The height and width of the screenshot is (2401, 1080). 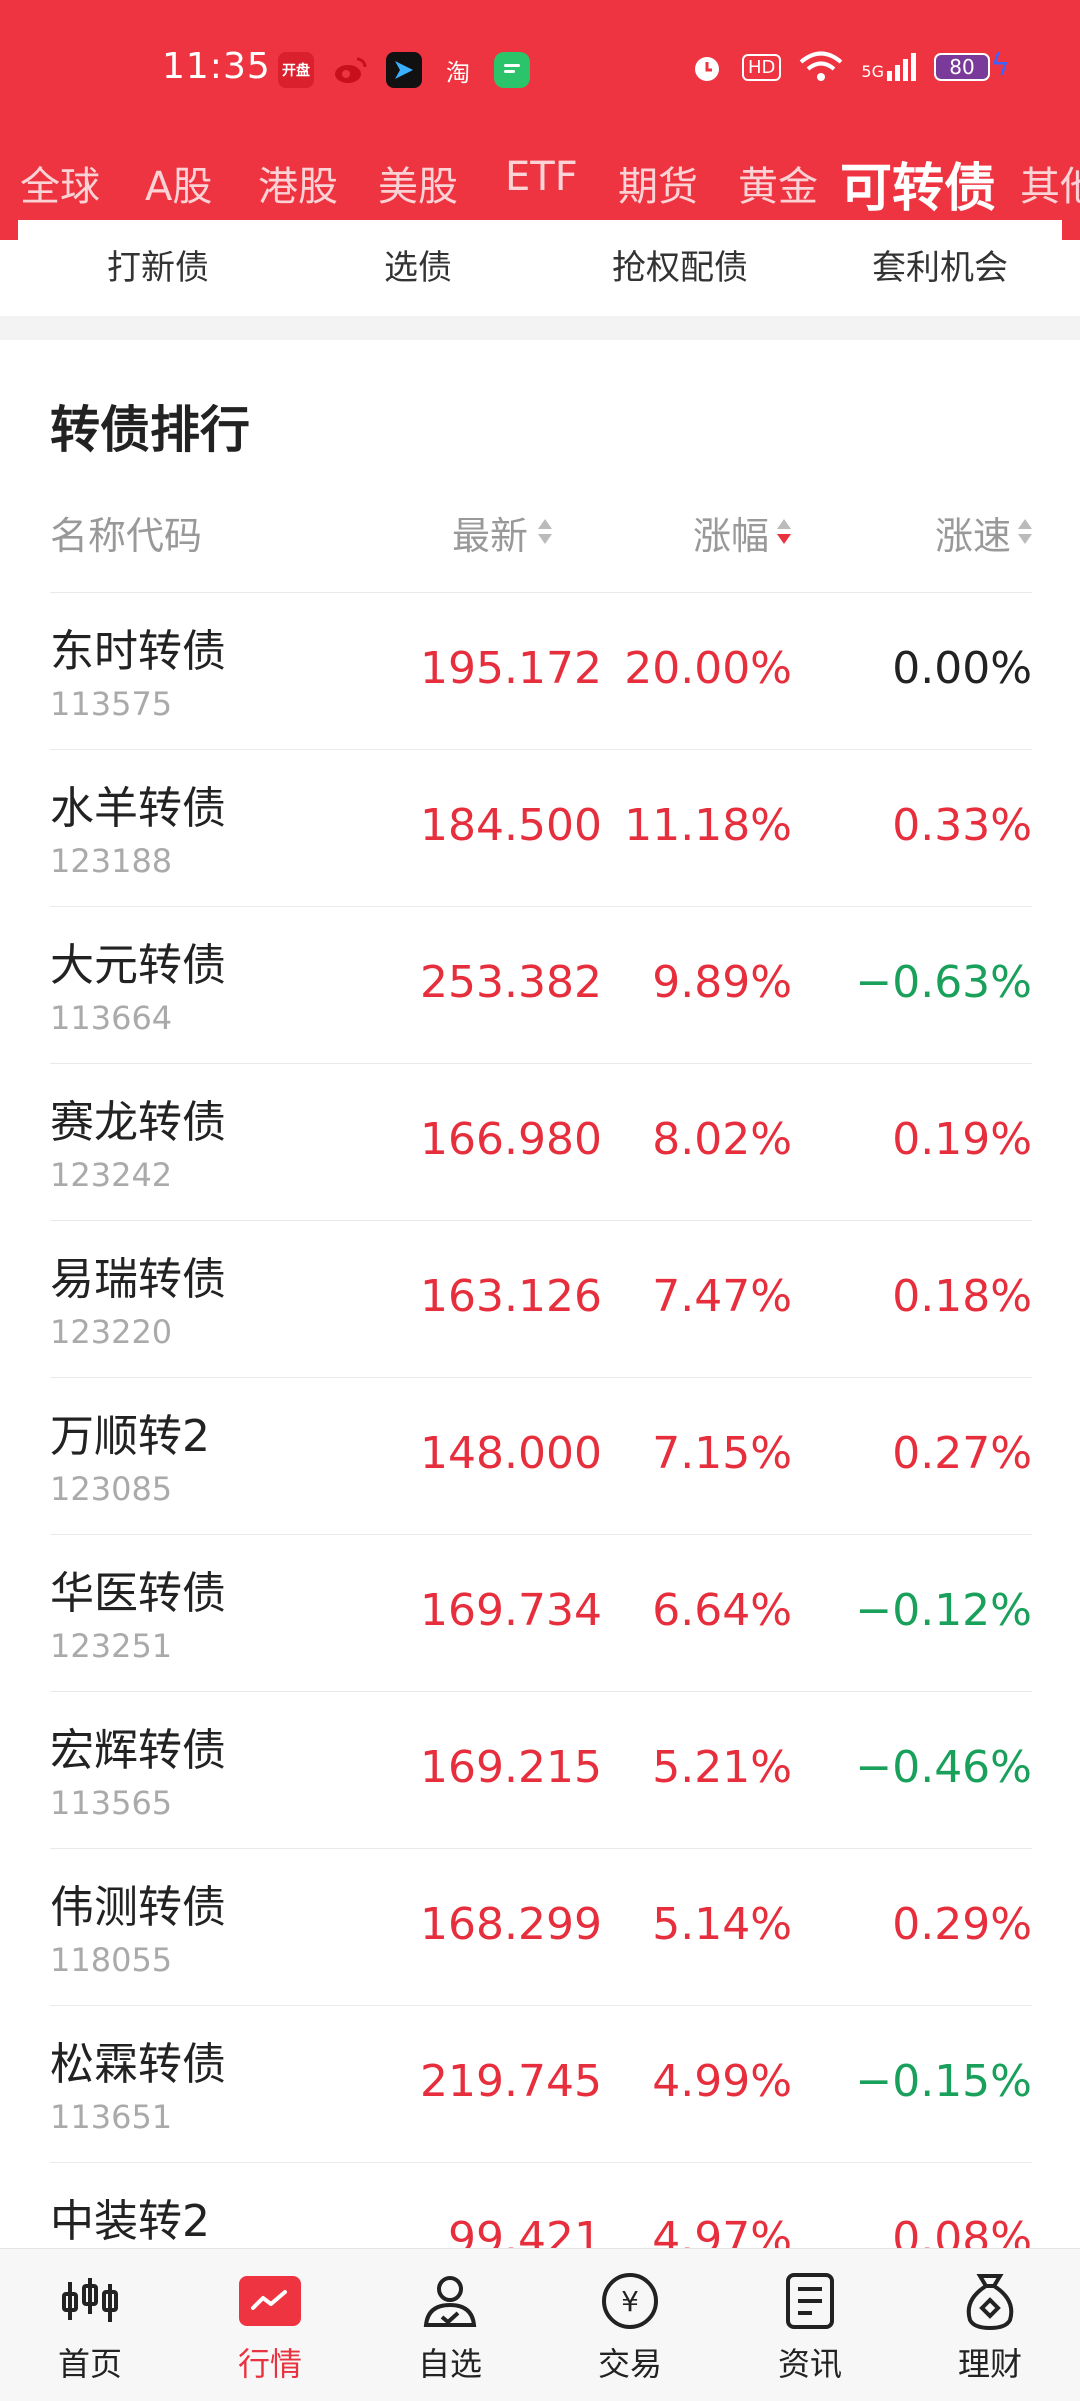 I want to click on ranking-table-header: 名称代码 最新 涨幅 涨速, so click(x=541, y=535).